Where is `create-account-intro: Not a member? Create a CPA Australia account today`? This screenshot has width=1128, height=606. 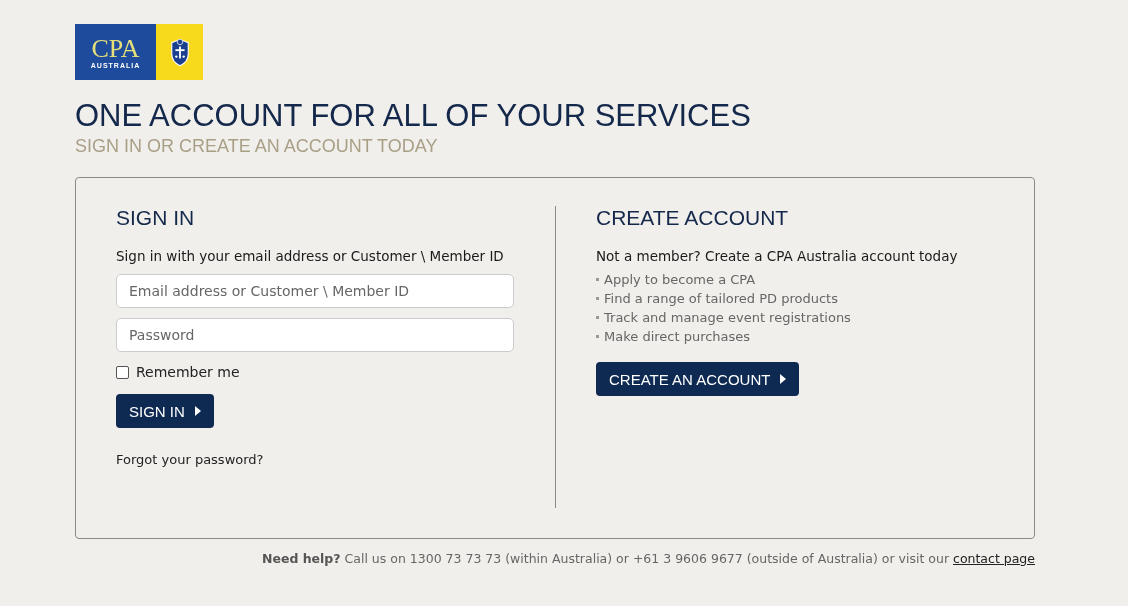 create-account-intro: Not a member? Create a CPA Australia account today is located at coordinates (777, 256).